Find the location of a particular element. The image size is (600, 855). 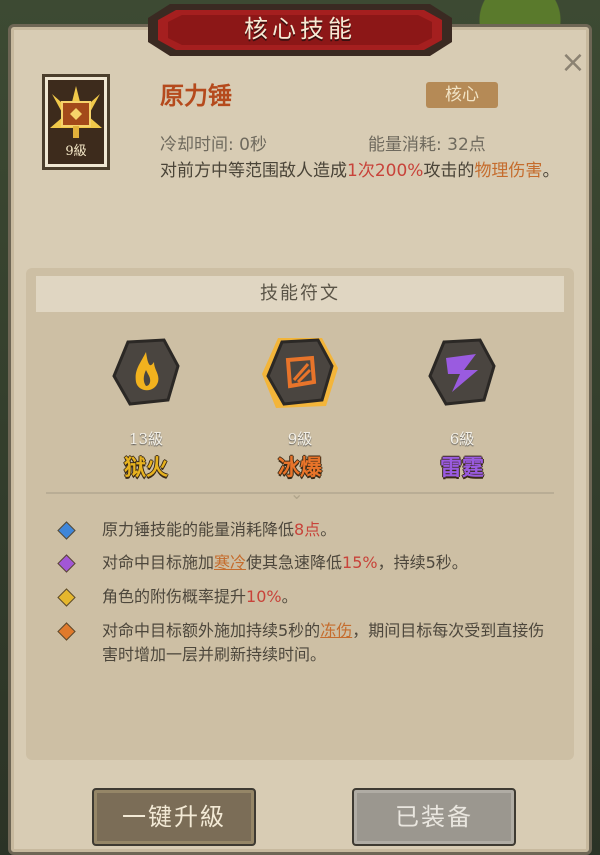

rune-name: 冰爆 is located at coordinates (299, 468).